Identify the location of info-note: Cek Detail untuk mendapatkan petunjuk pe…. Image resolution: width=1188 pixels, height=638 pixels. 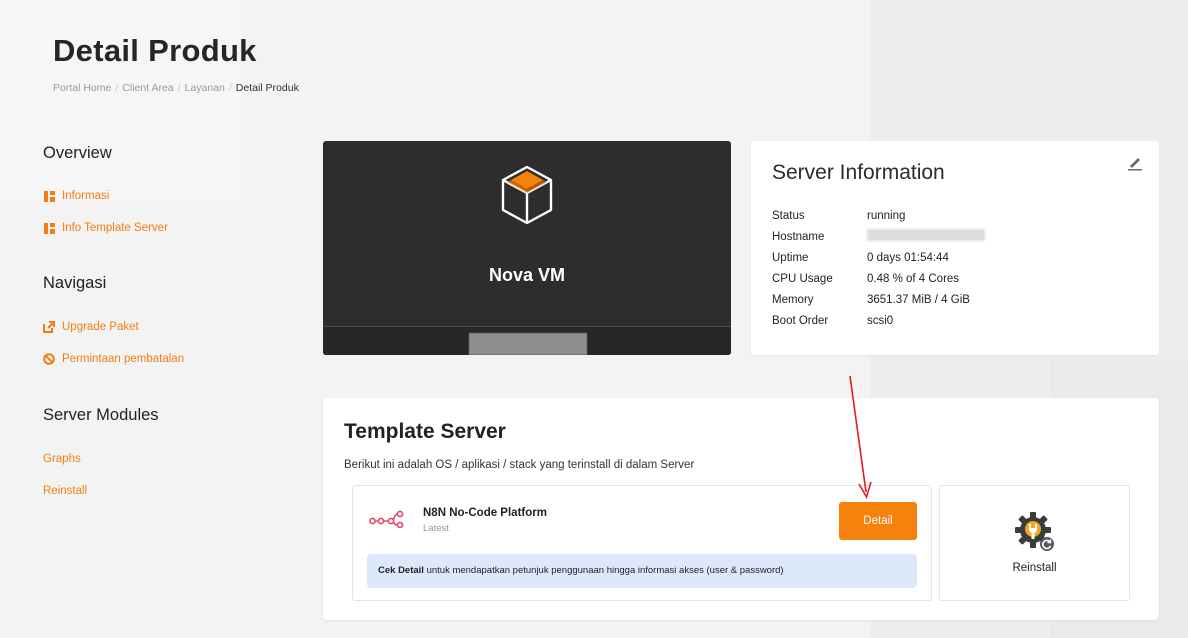
(642, 571).